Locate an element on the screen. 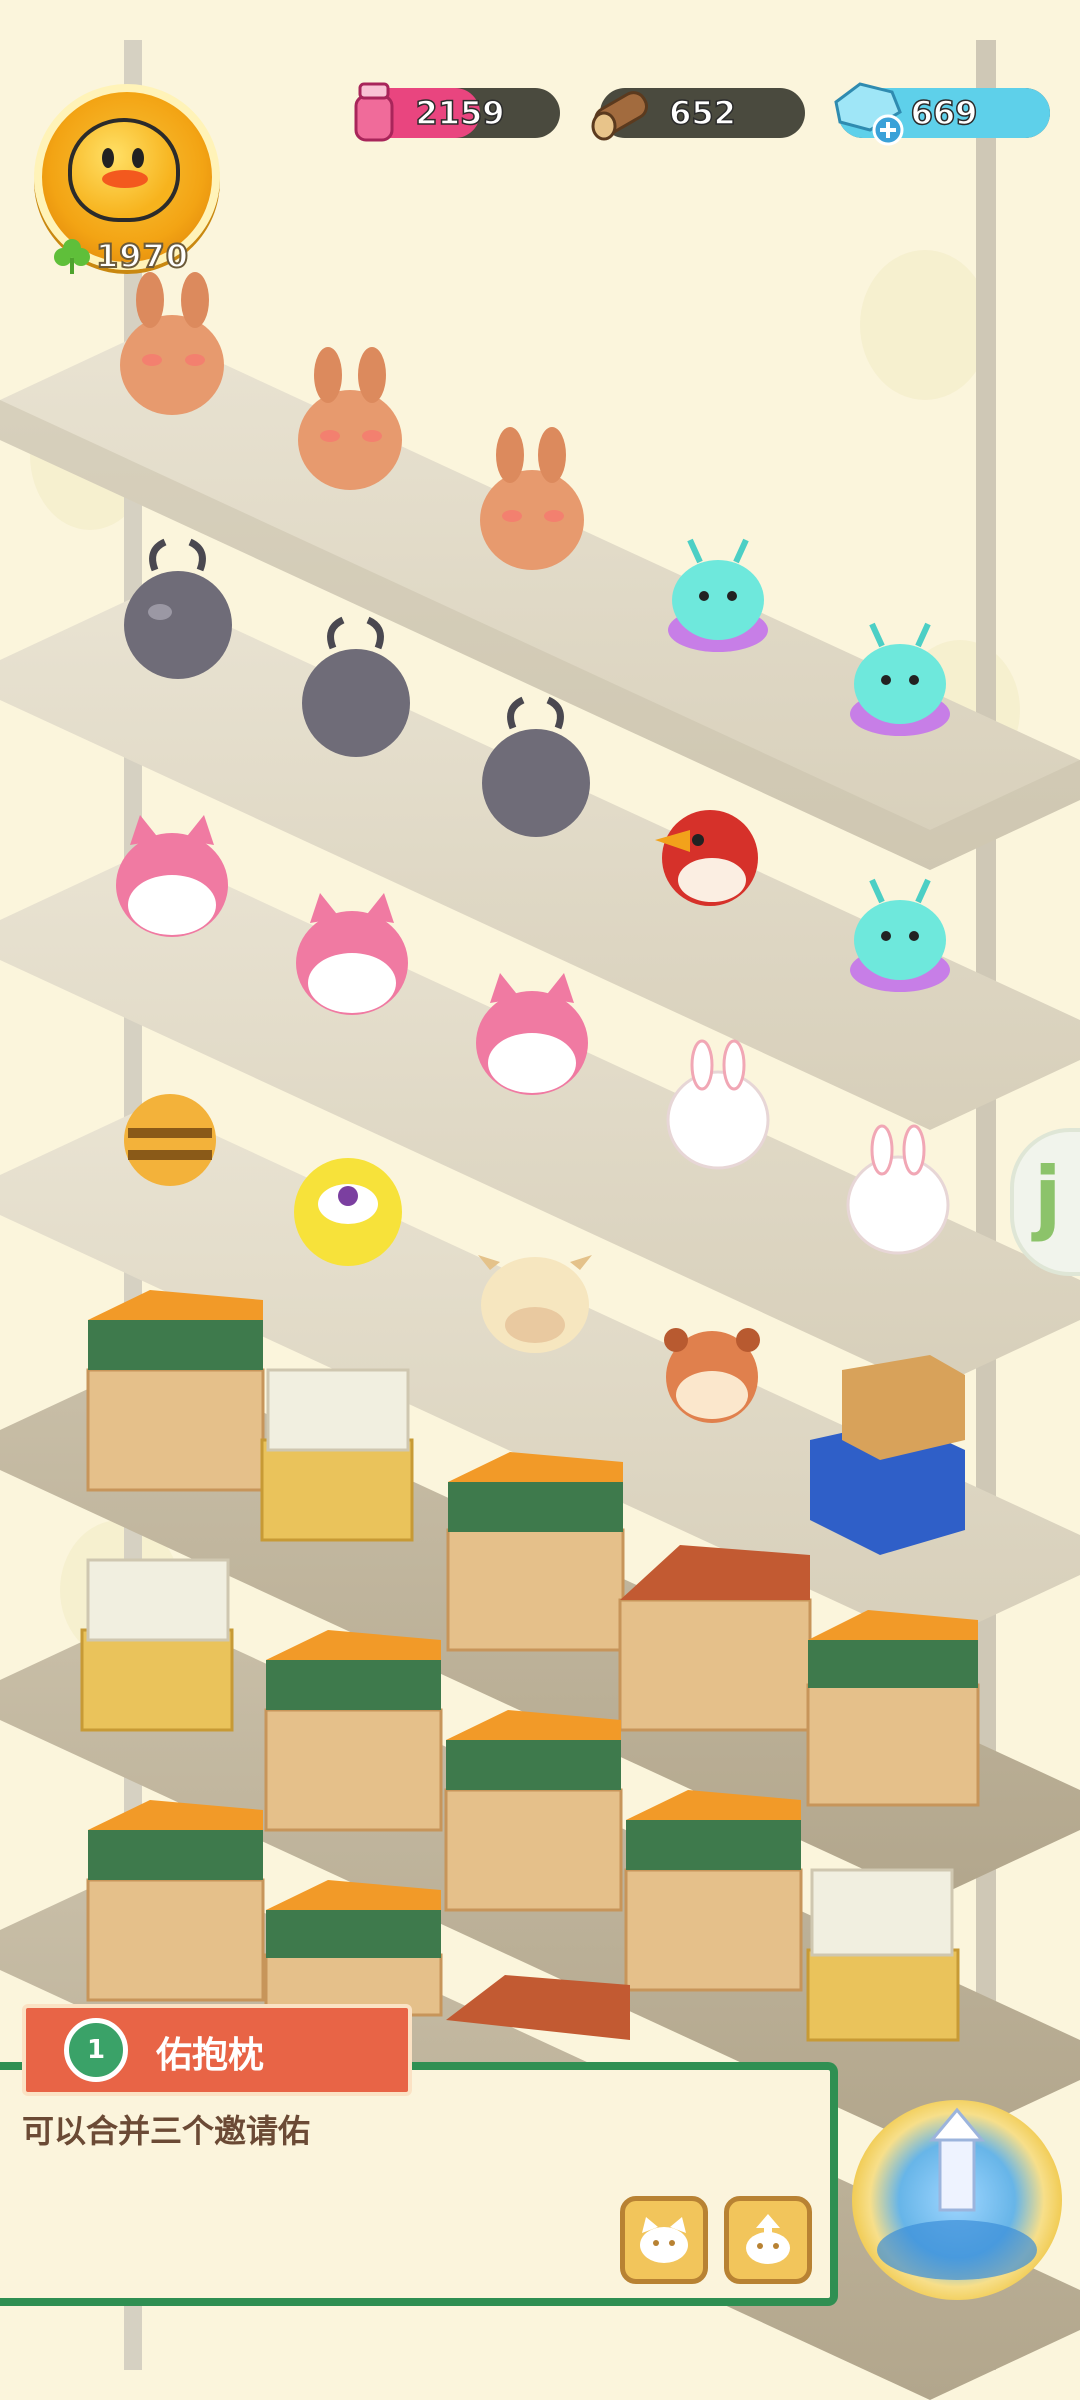 Image resolution: width=1080 pixels, height=2400 pixels. fountain-icon is located at coordinates (957, 2193).